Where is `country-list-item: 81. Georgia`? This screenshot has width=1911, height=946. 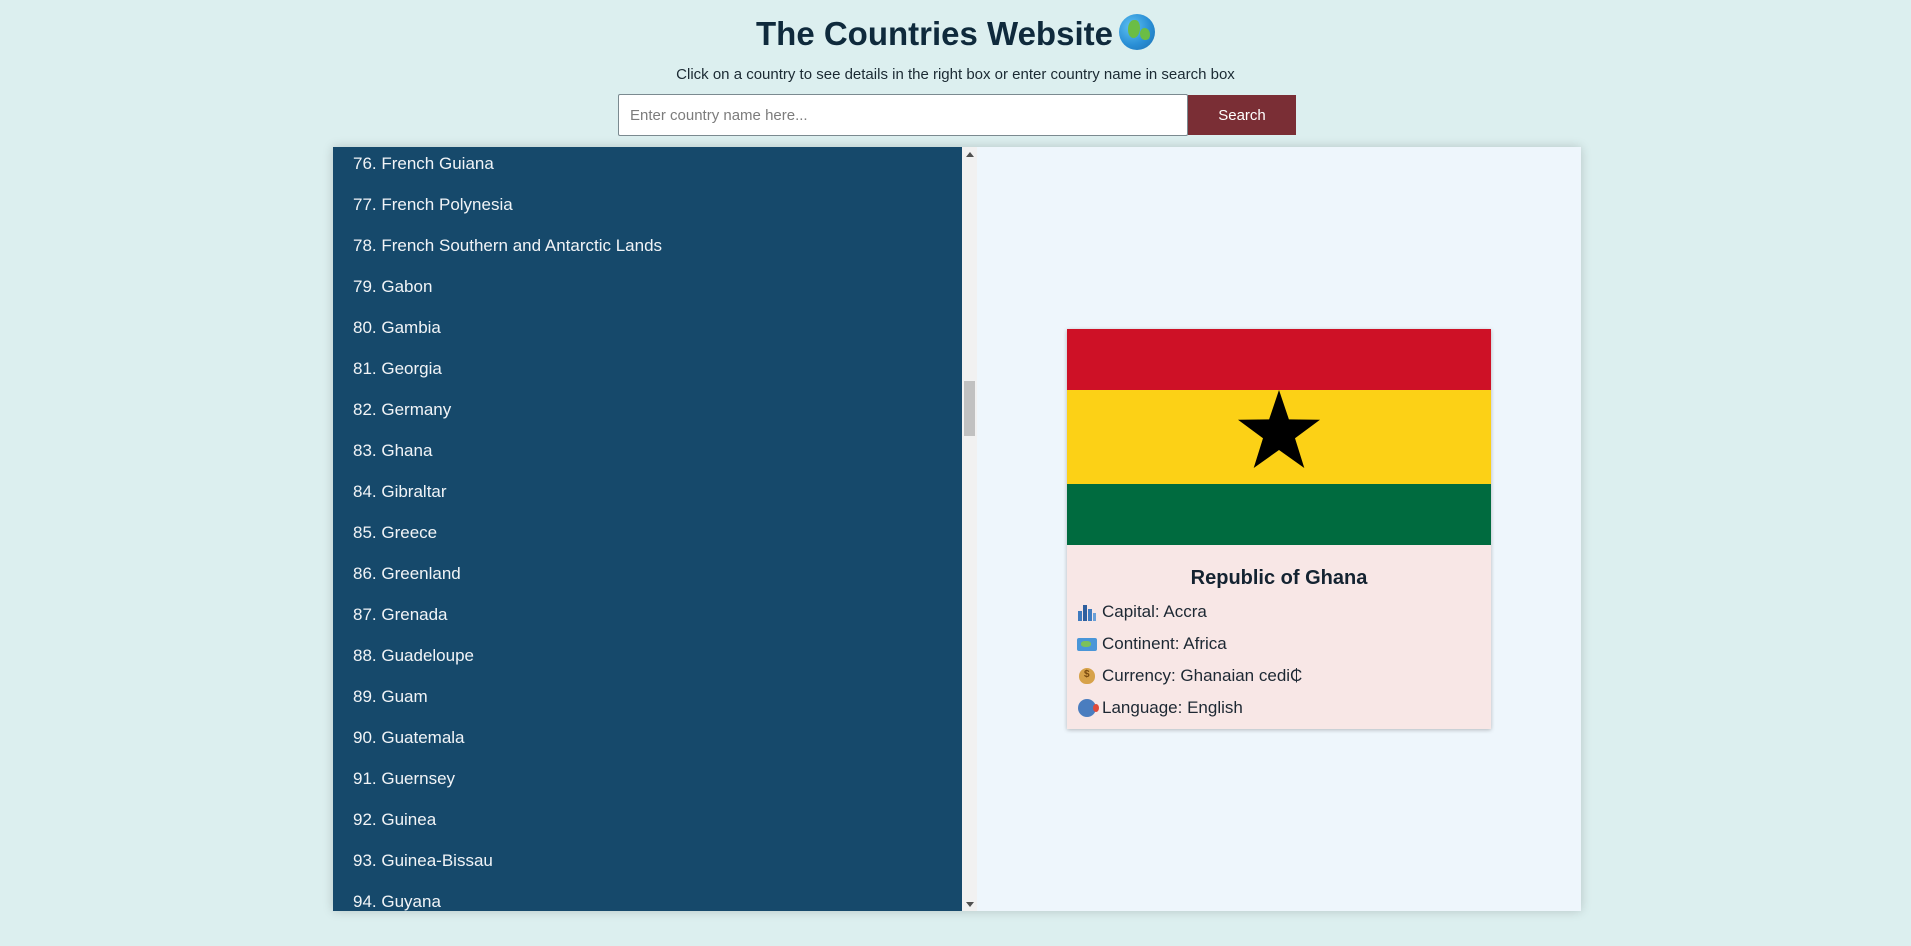
country-list-item: 81. Georgia is located at coordinates (647, 372).